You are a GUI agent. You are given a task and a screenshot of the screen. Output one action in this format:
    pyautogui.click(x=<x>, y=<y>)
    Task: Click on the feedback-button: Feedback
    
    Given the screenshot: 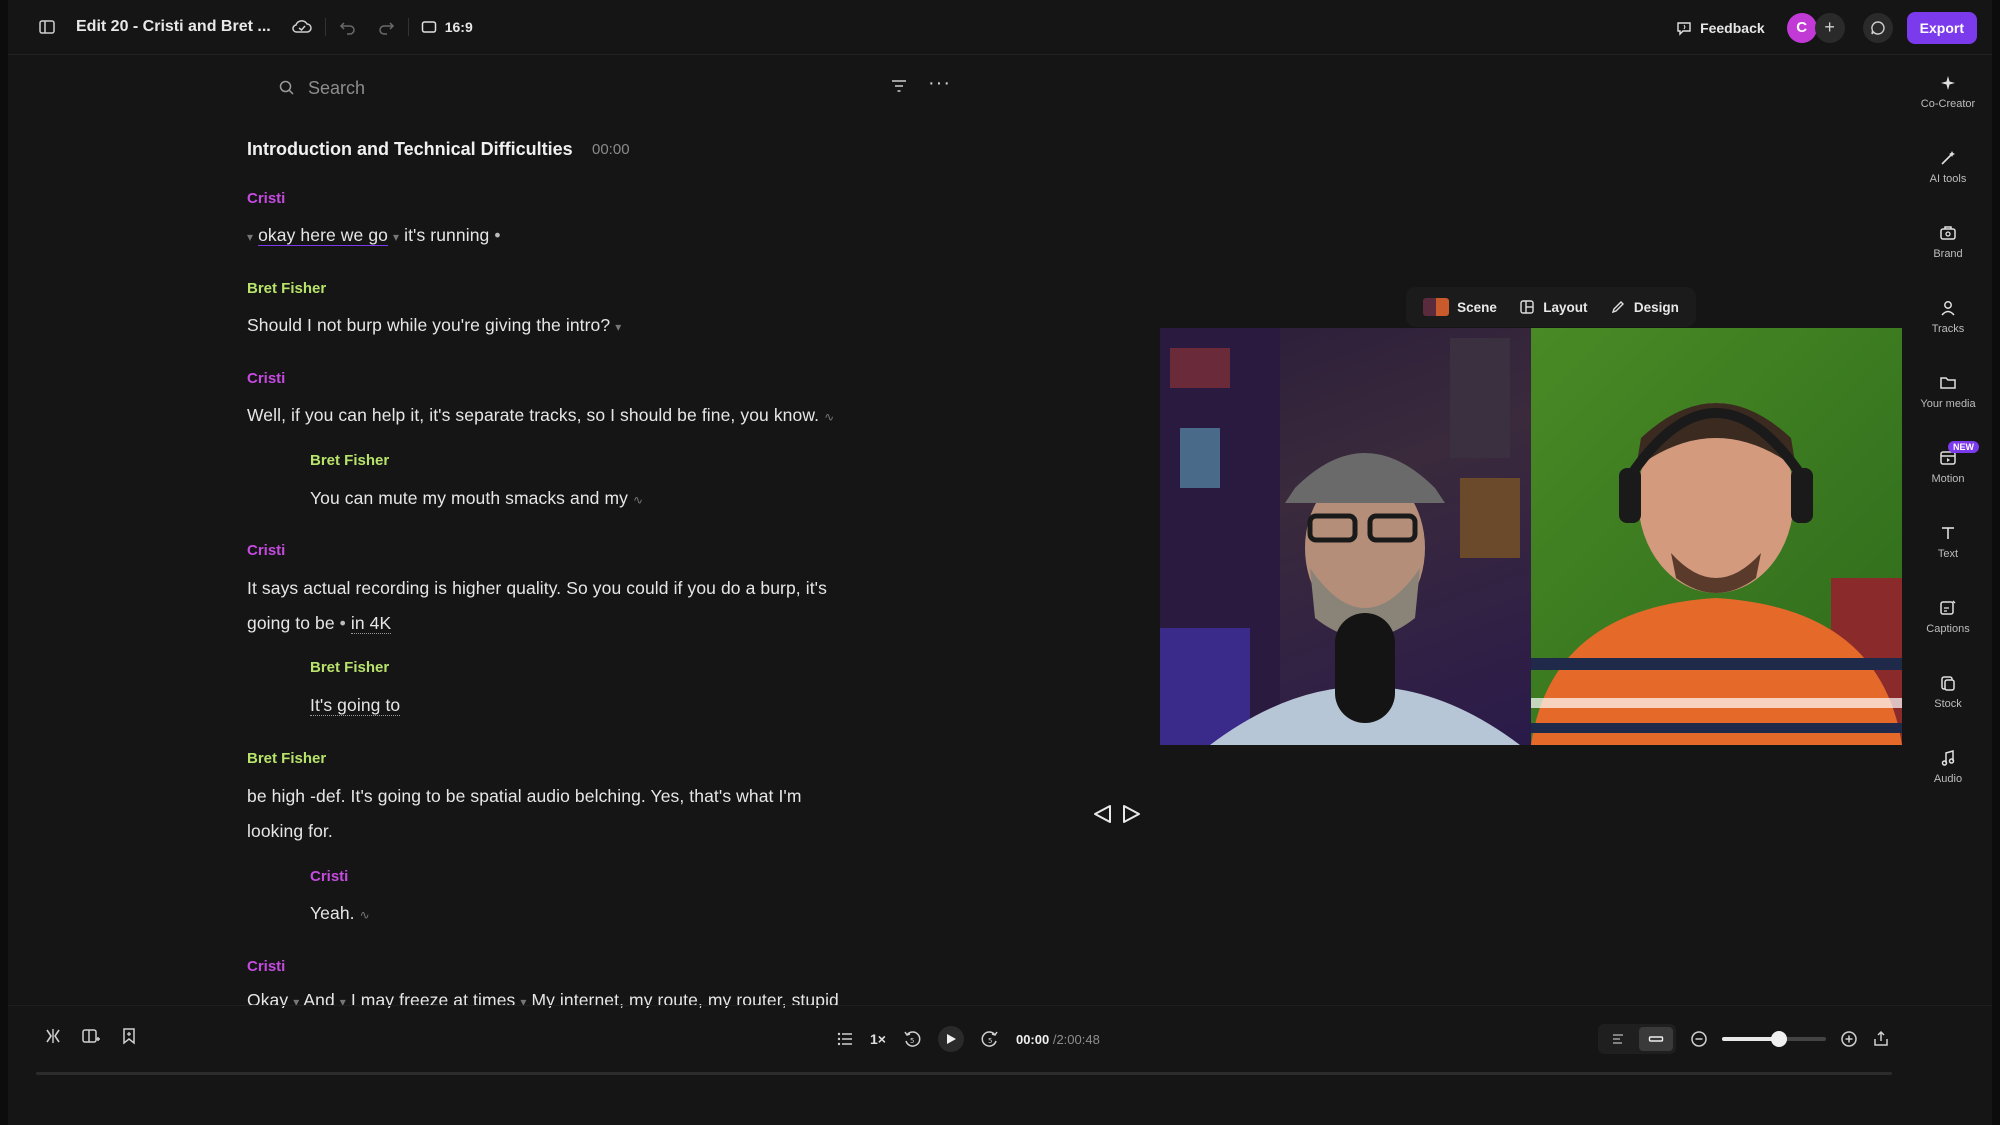 What is the action you would take?
    pyautogui.click(x=1720, y=28)
    